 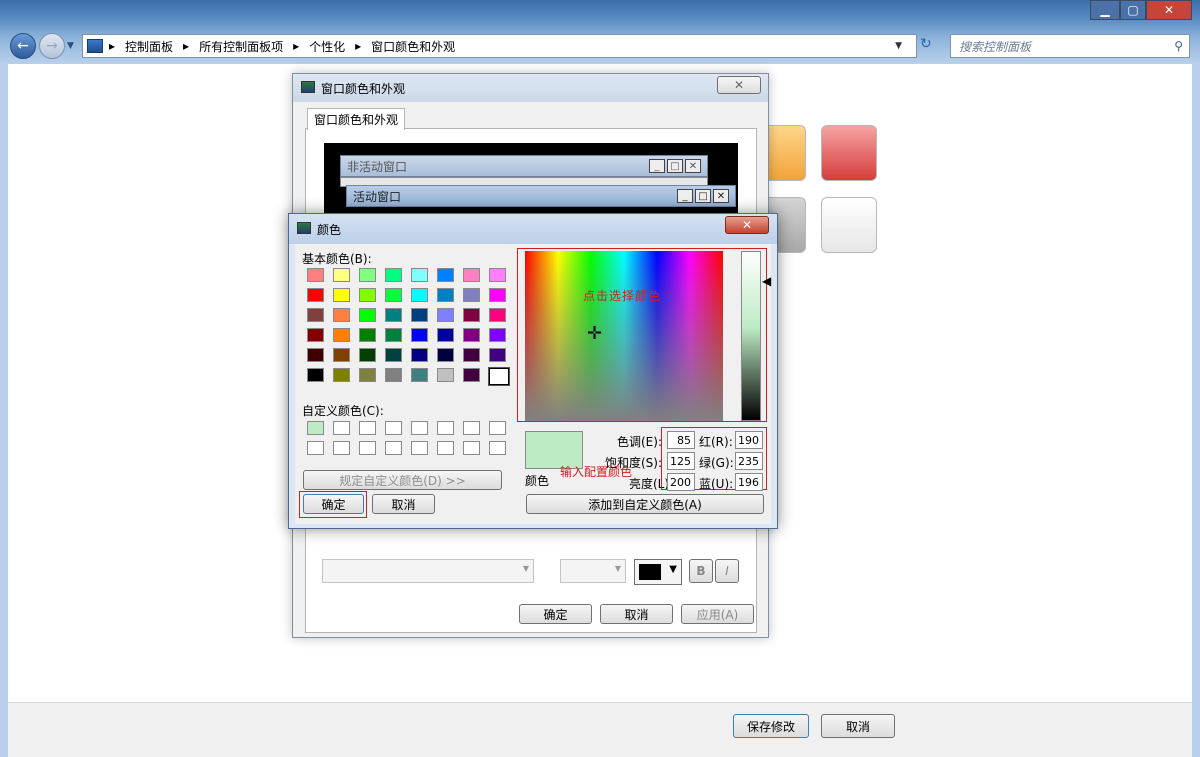 What do you see at coordinates (541, 196) in the screenshot?
I see `active-window-preview: 活动窗口 _ □ ✕` at bounding box center [541, 196].